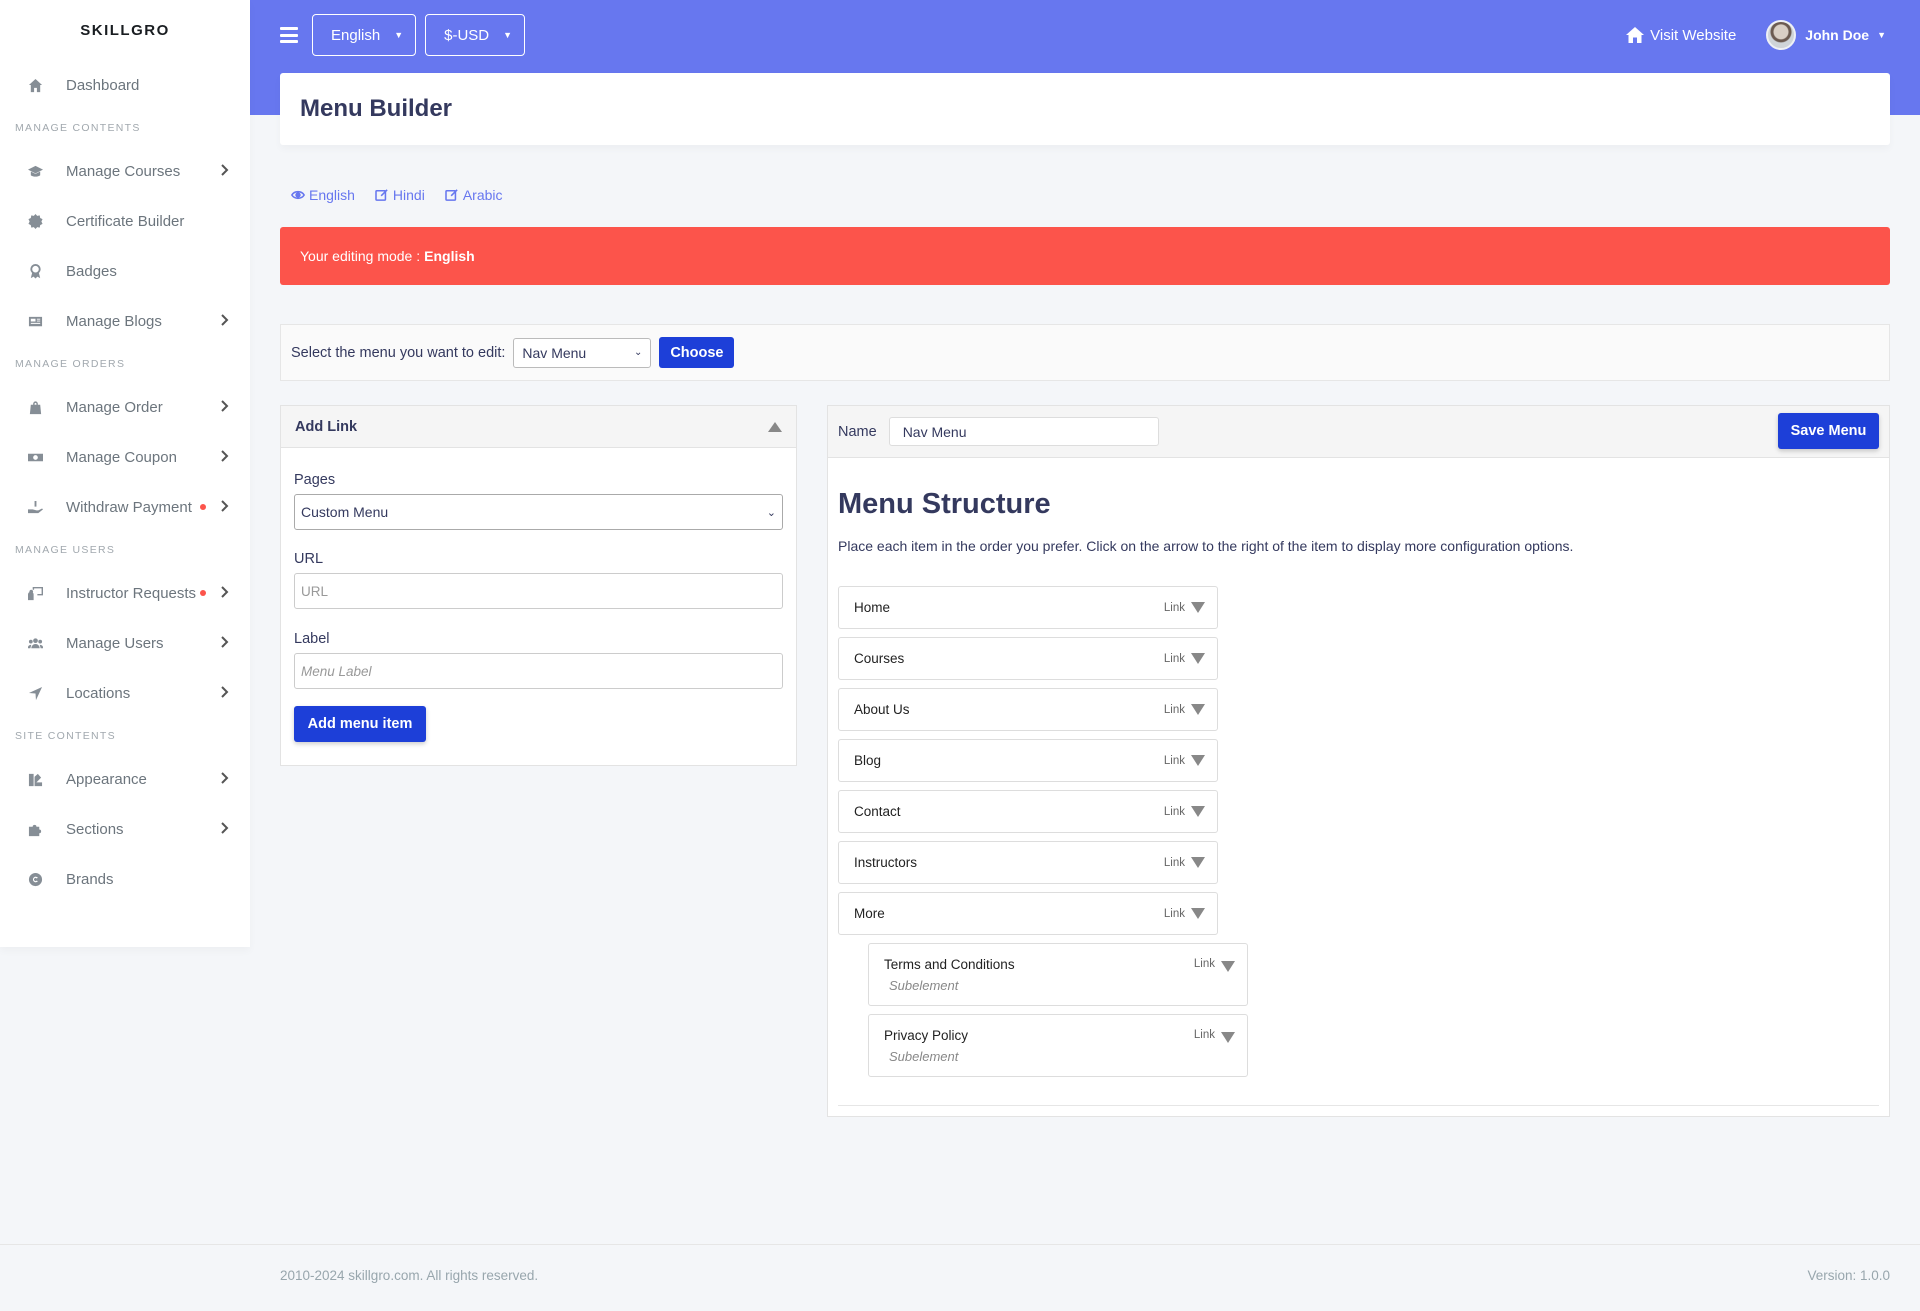  I want to click on menu-item: Blog Link, so click(1028, 760).